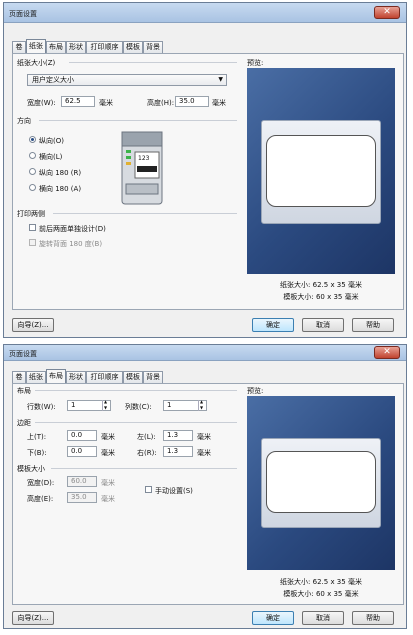  Describe the element at coordinates (82, 497) in the screenshot. I see `template-height-input: 35.0` at that location.